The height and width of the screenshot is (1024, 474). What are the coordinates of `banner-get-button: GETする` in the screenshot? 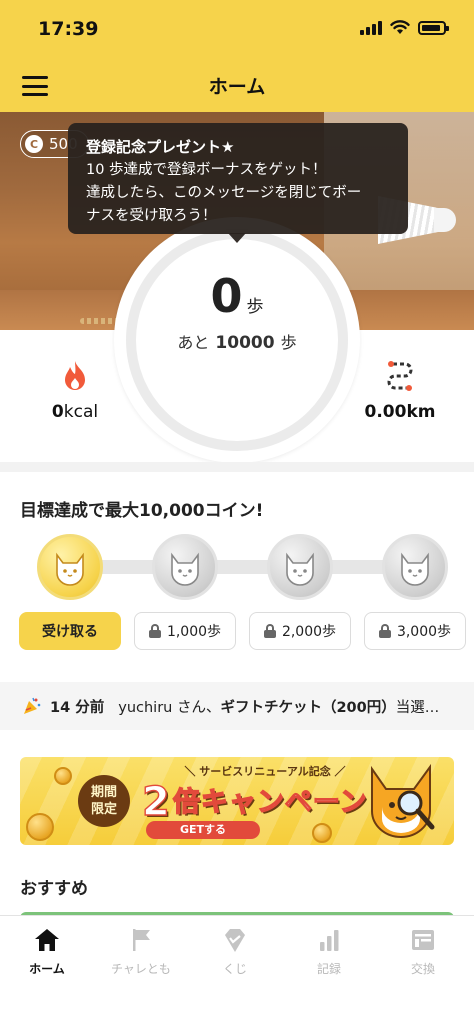 It's located at (203, 830).